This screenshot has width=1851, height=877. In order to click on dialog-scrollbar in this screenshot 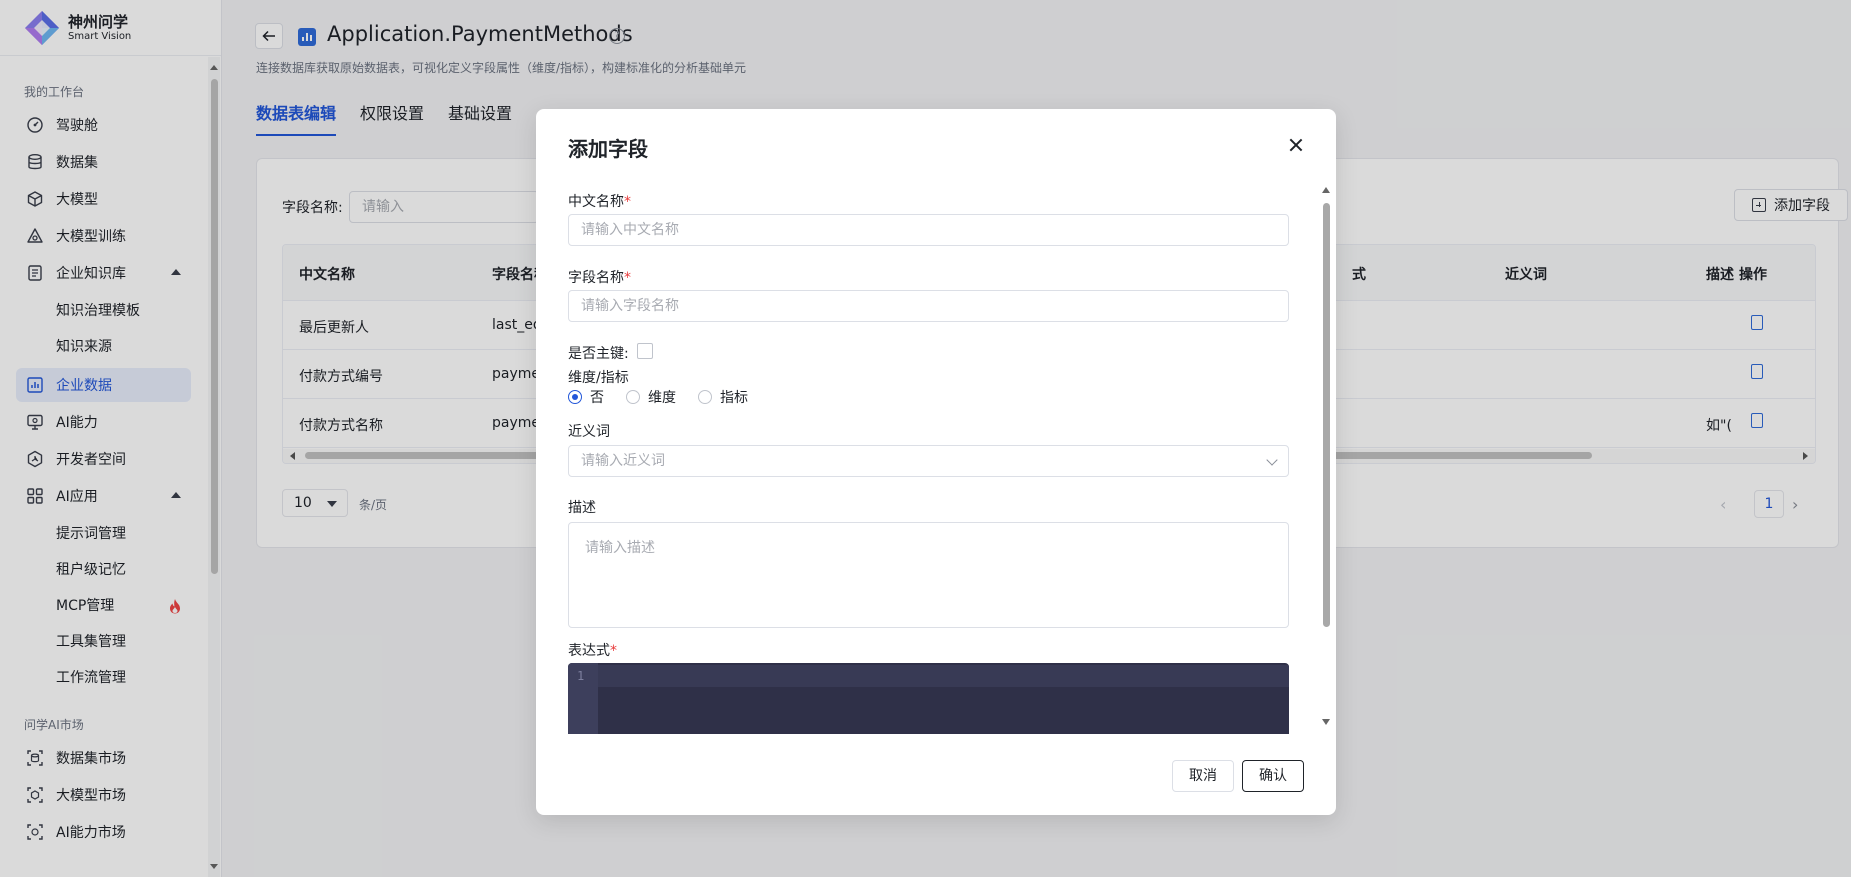, I will do `click(1327, 456)`.